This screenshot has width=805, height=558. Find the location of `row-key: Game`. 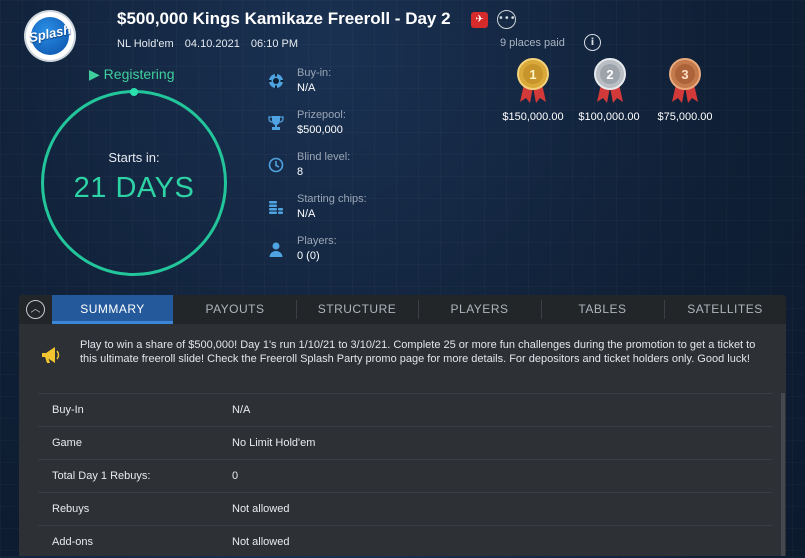

row-key: Game is located at coordinates (67, 443).